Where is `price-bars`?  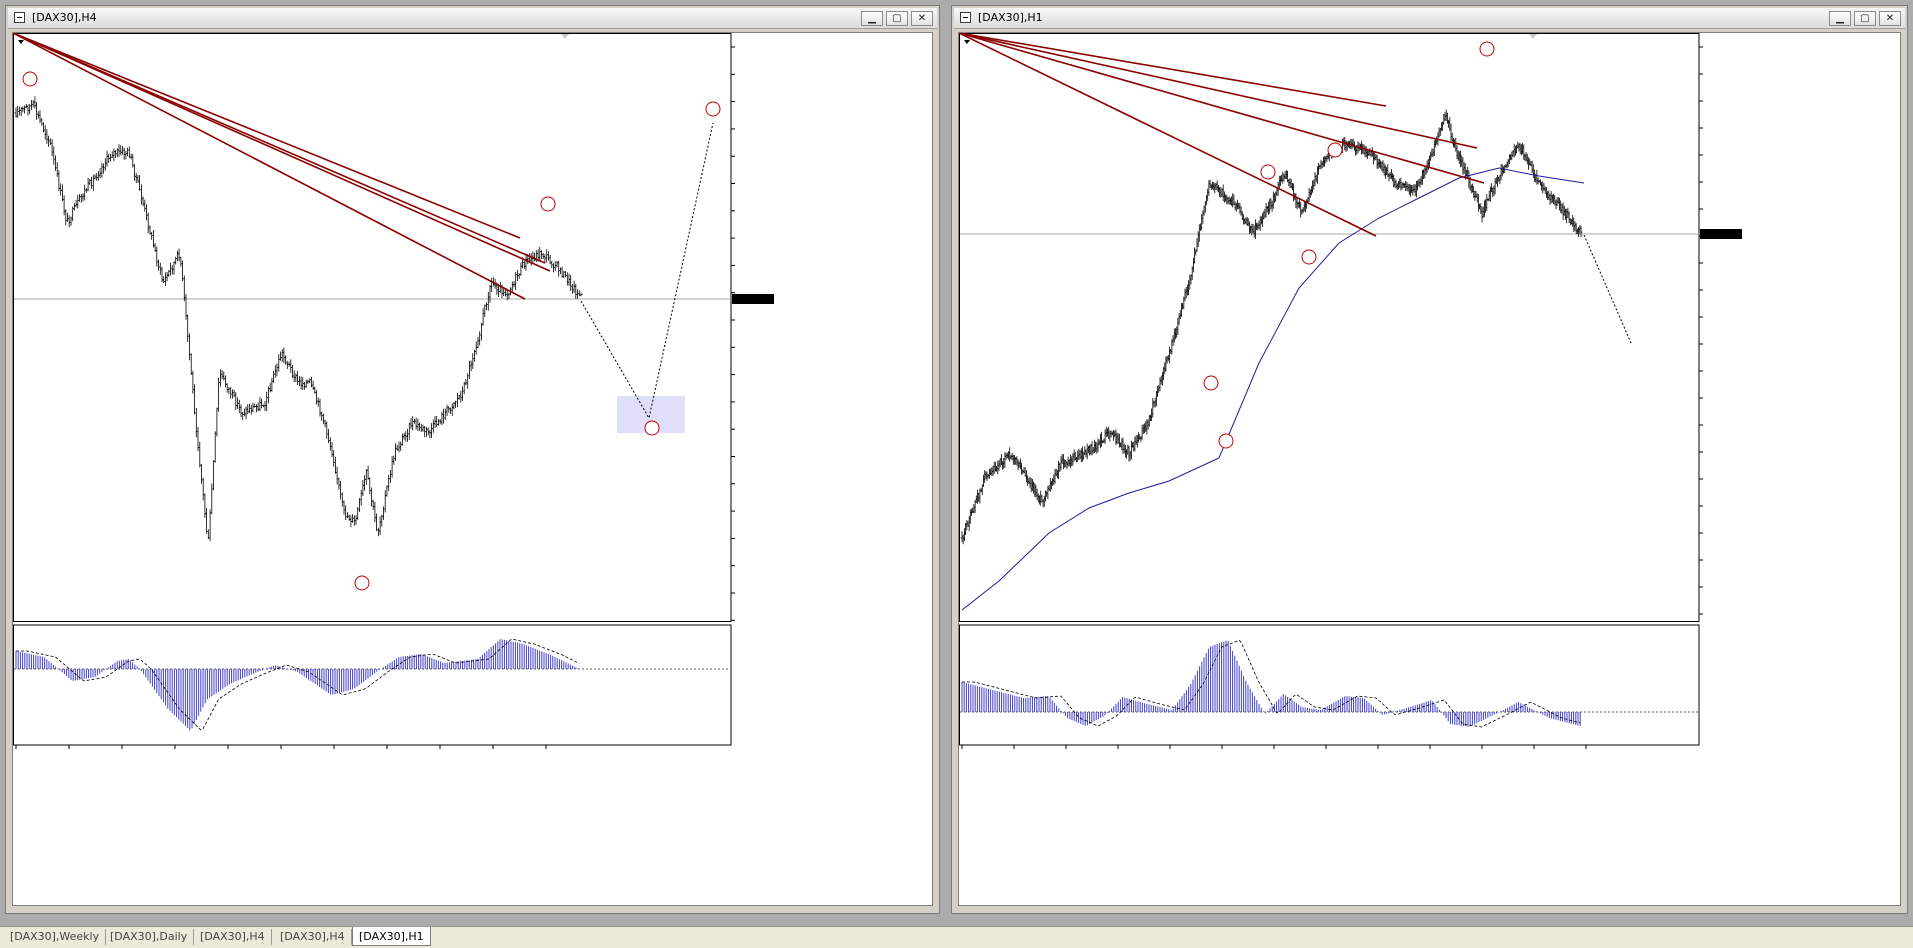
price-bars is located at coordinates (298, 319).